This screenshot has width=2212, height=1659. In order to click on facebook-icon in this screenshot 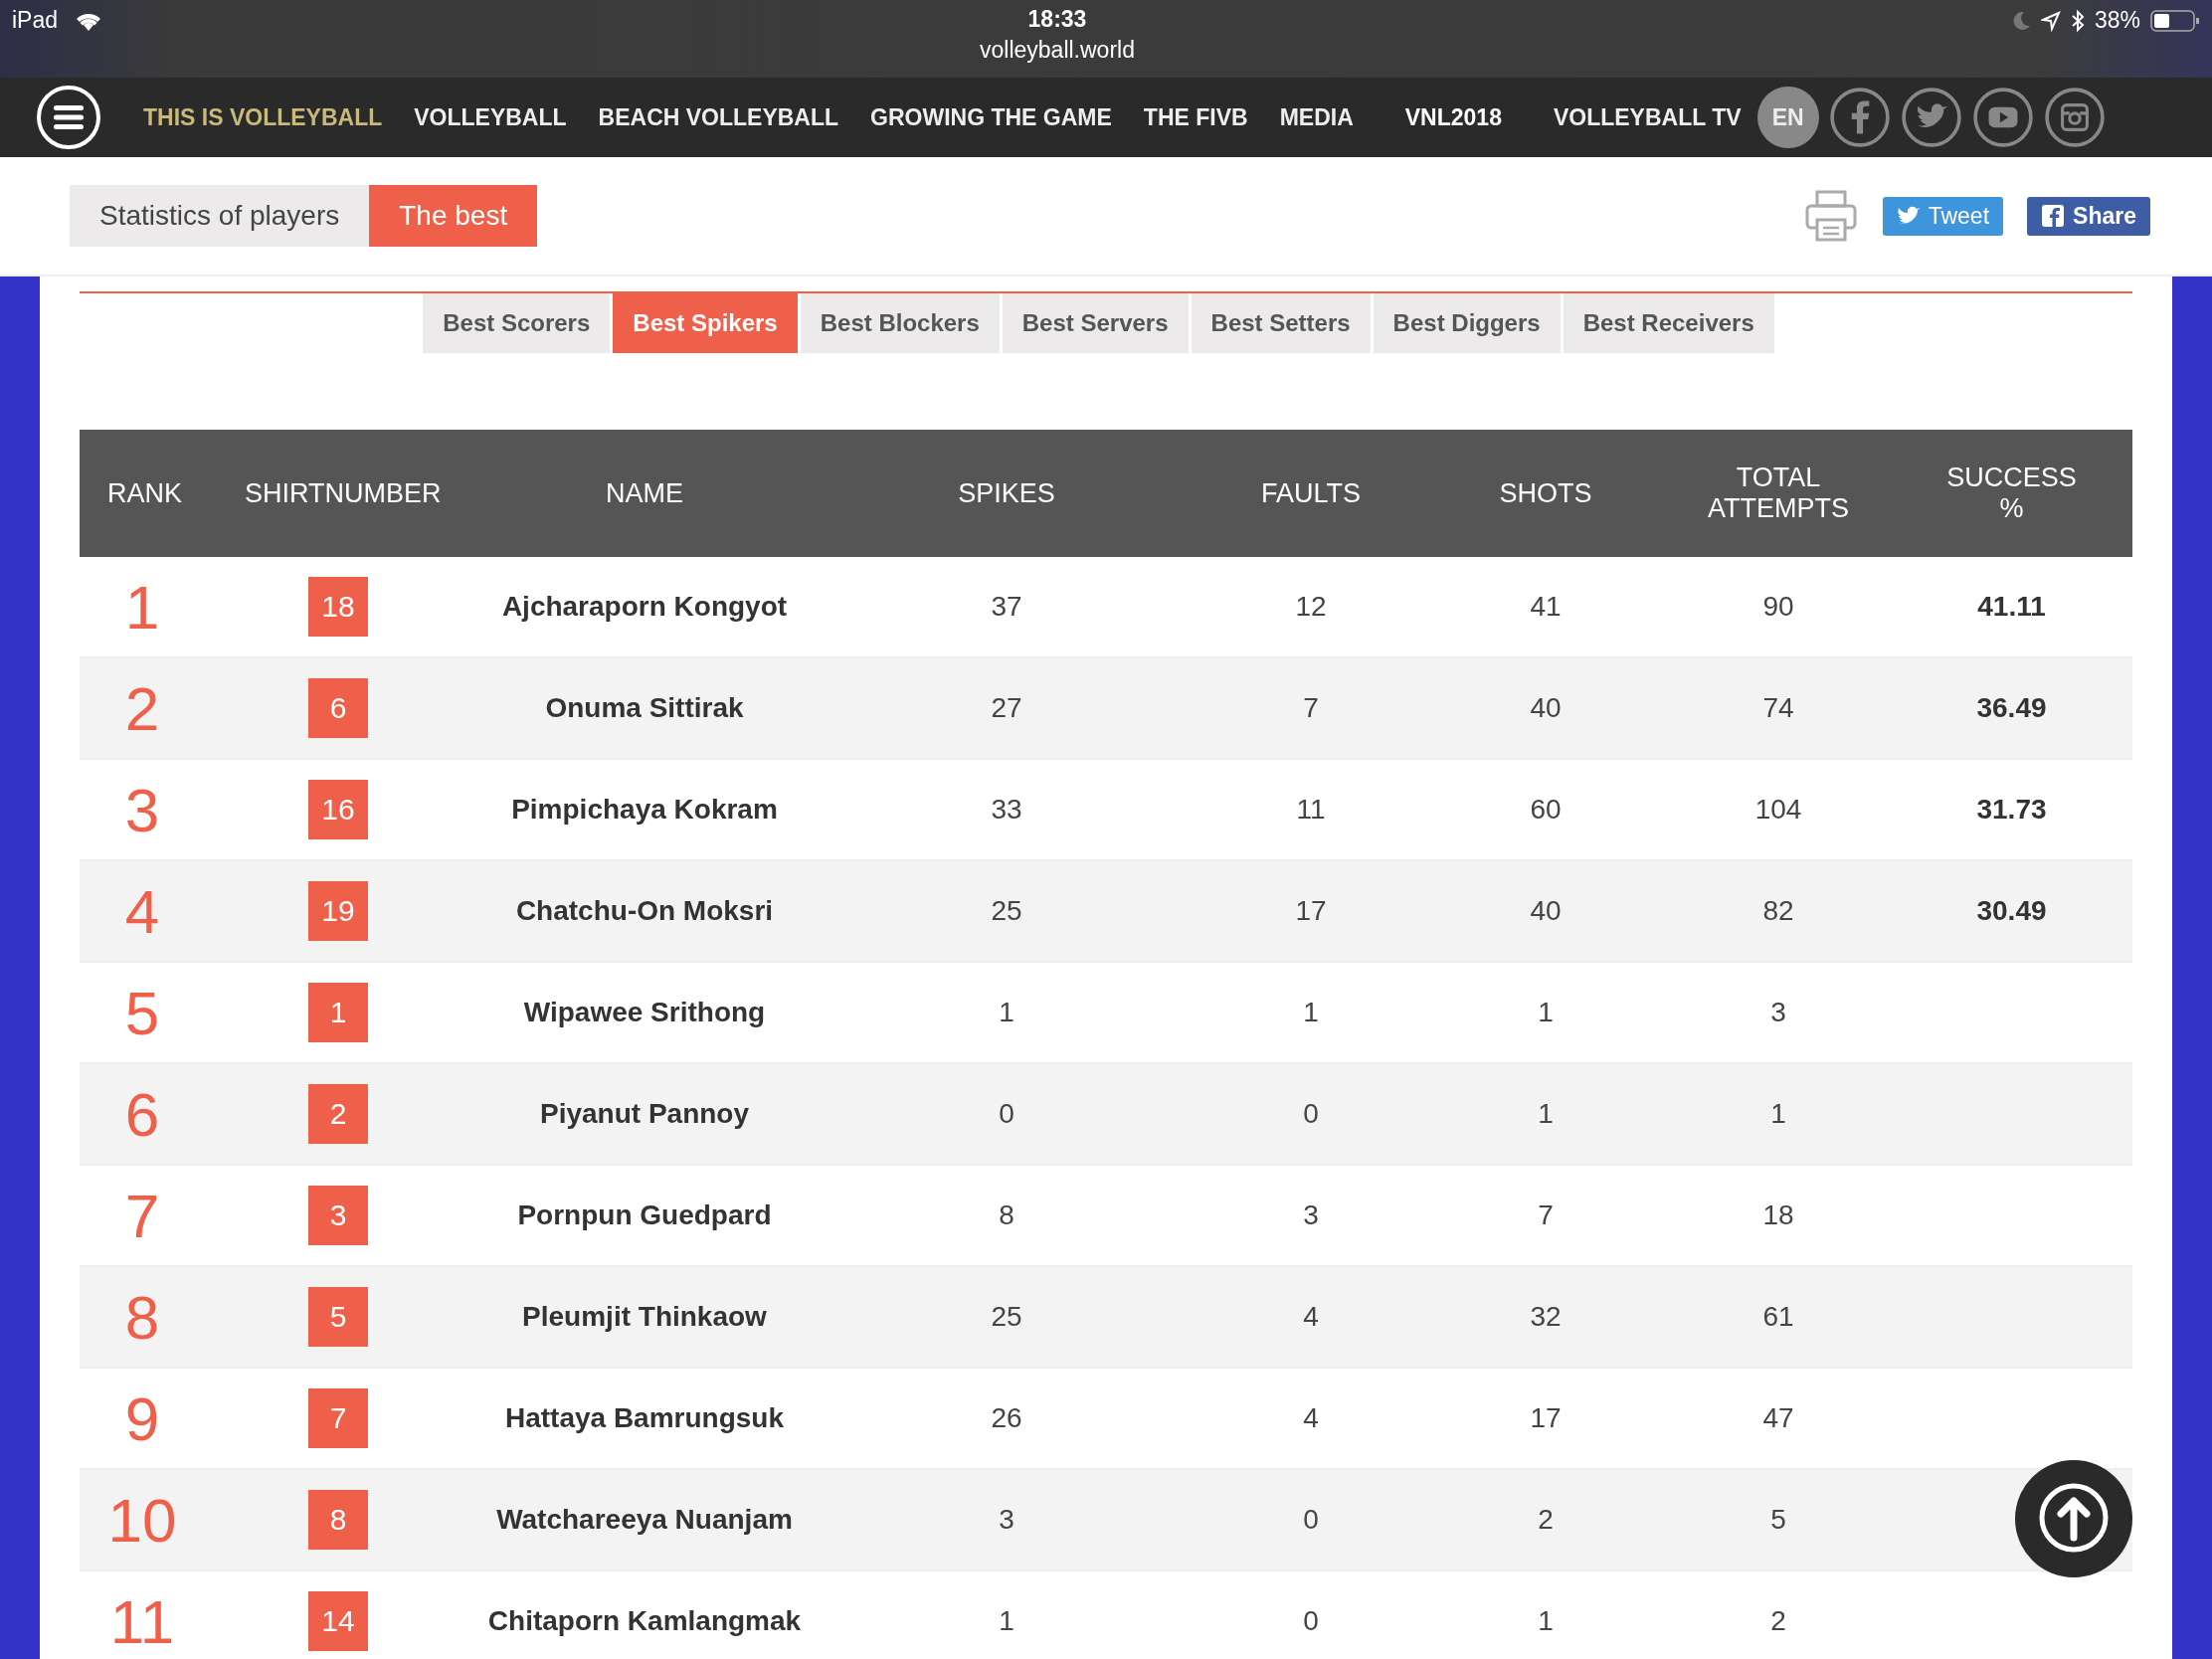, I will do `click(1859, 117)`.